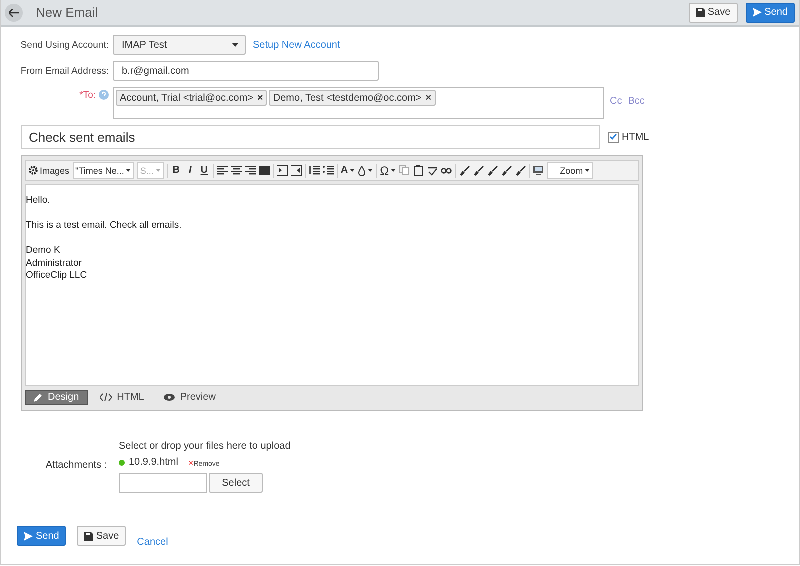 The height and width of the screenshot is (566, 800). I want to click on images-button: Images, so click(49, 171).